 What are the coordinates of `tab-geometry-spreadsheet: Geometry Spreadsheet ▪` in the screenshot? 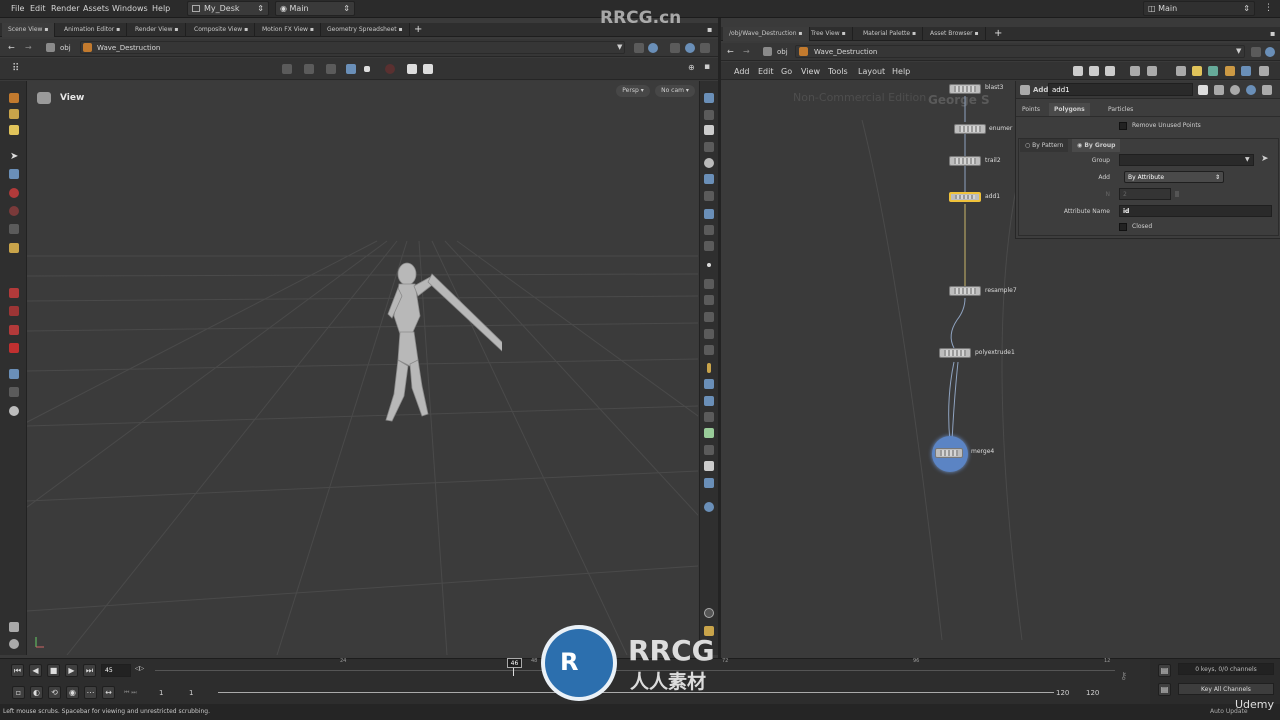 It's located at (365, 30).